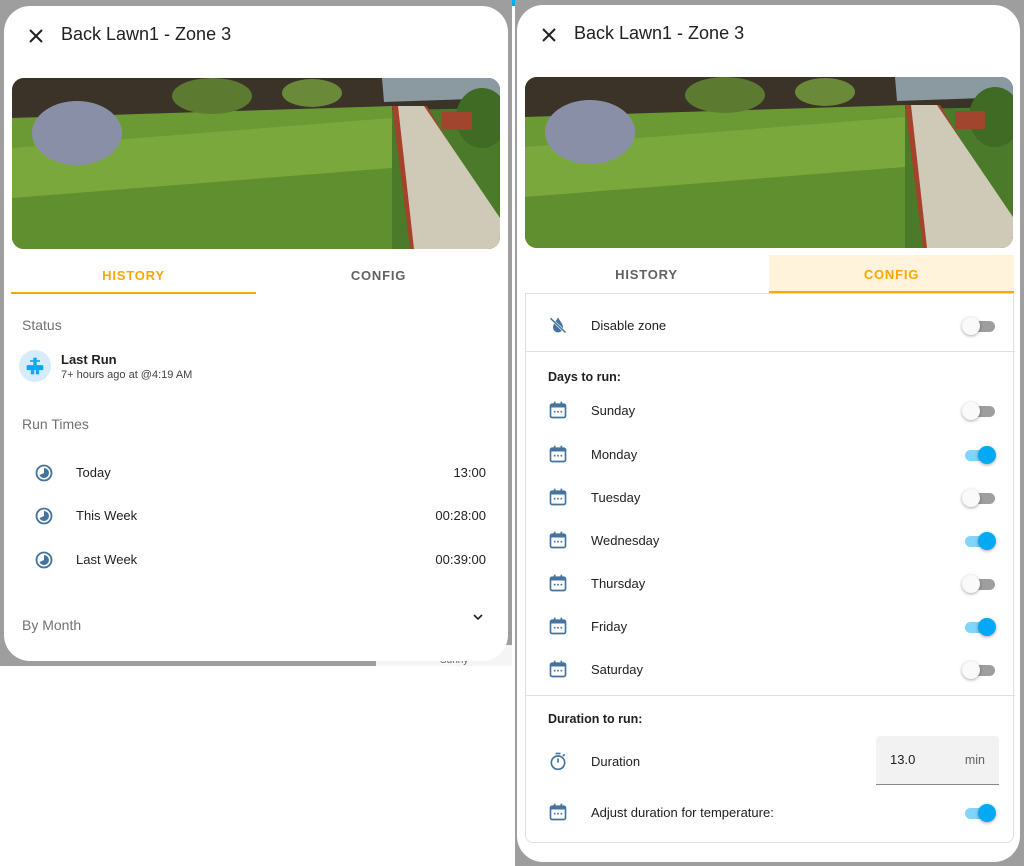  What do you see at coordinates (609, 626) in the screenshot?
I see `day-label: Friday` at bounding box center [609, 626].